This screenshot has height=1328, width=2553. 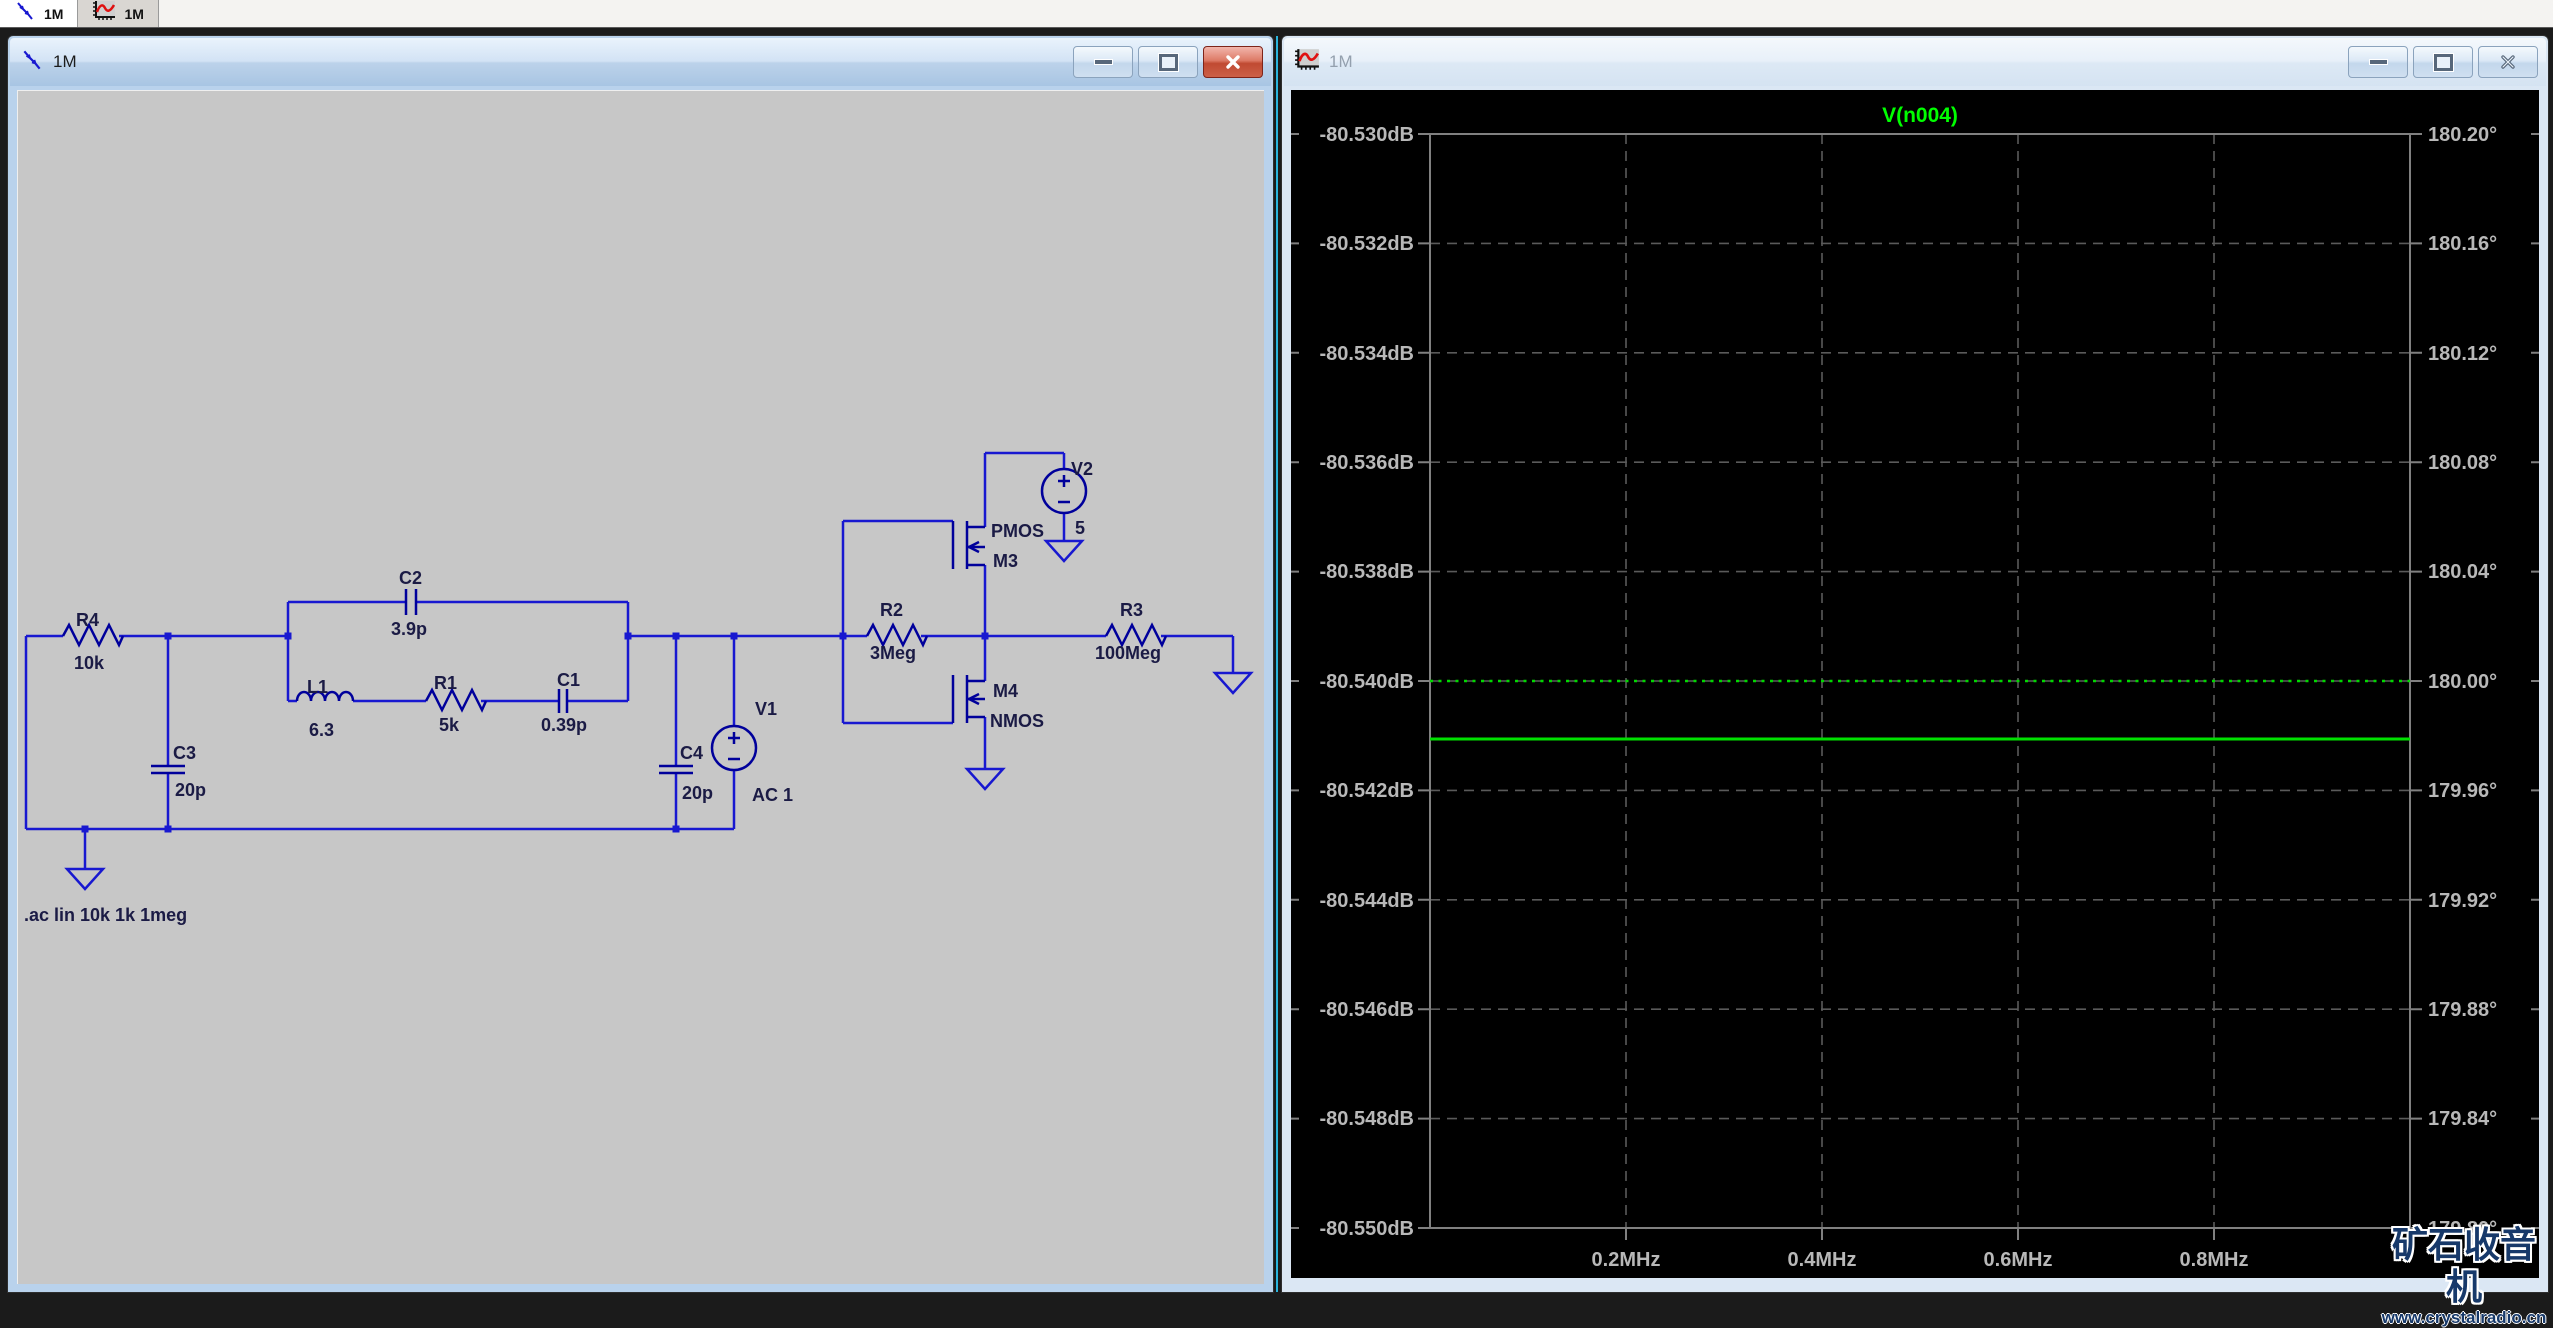 What do you see at coordinates (1367, 1119) in the screenshot?
I see `y-left-tick: -80.548dB` at bounding box center [1367, 1119].